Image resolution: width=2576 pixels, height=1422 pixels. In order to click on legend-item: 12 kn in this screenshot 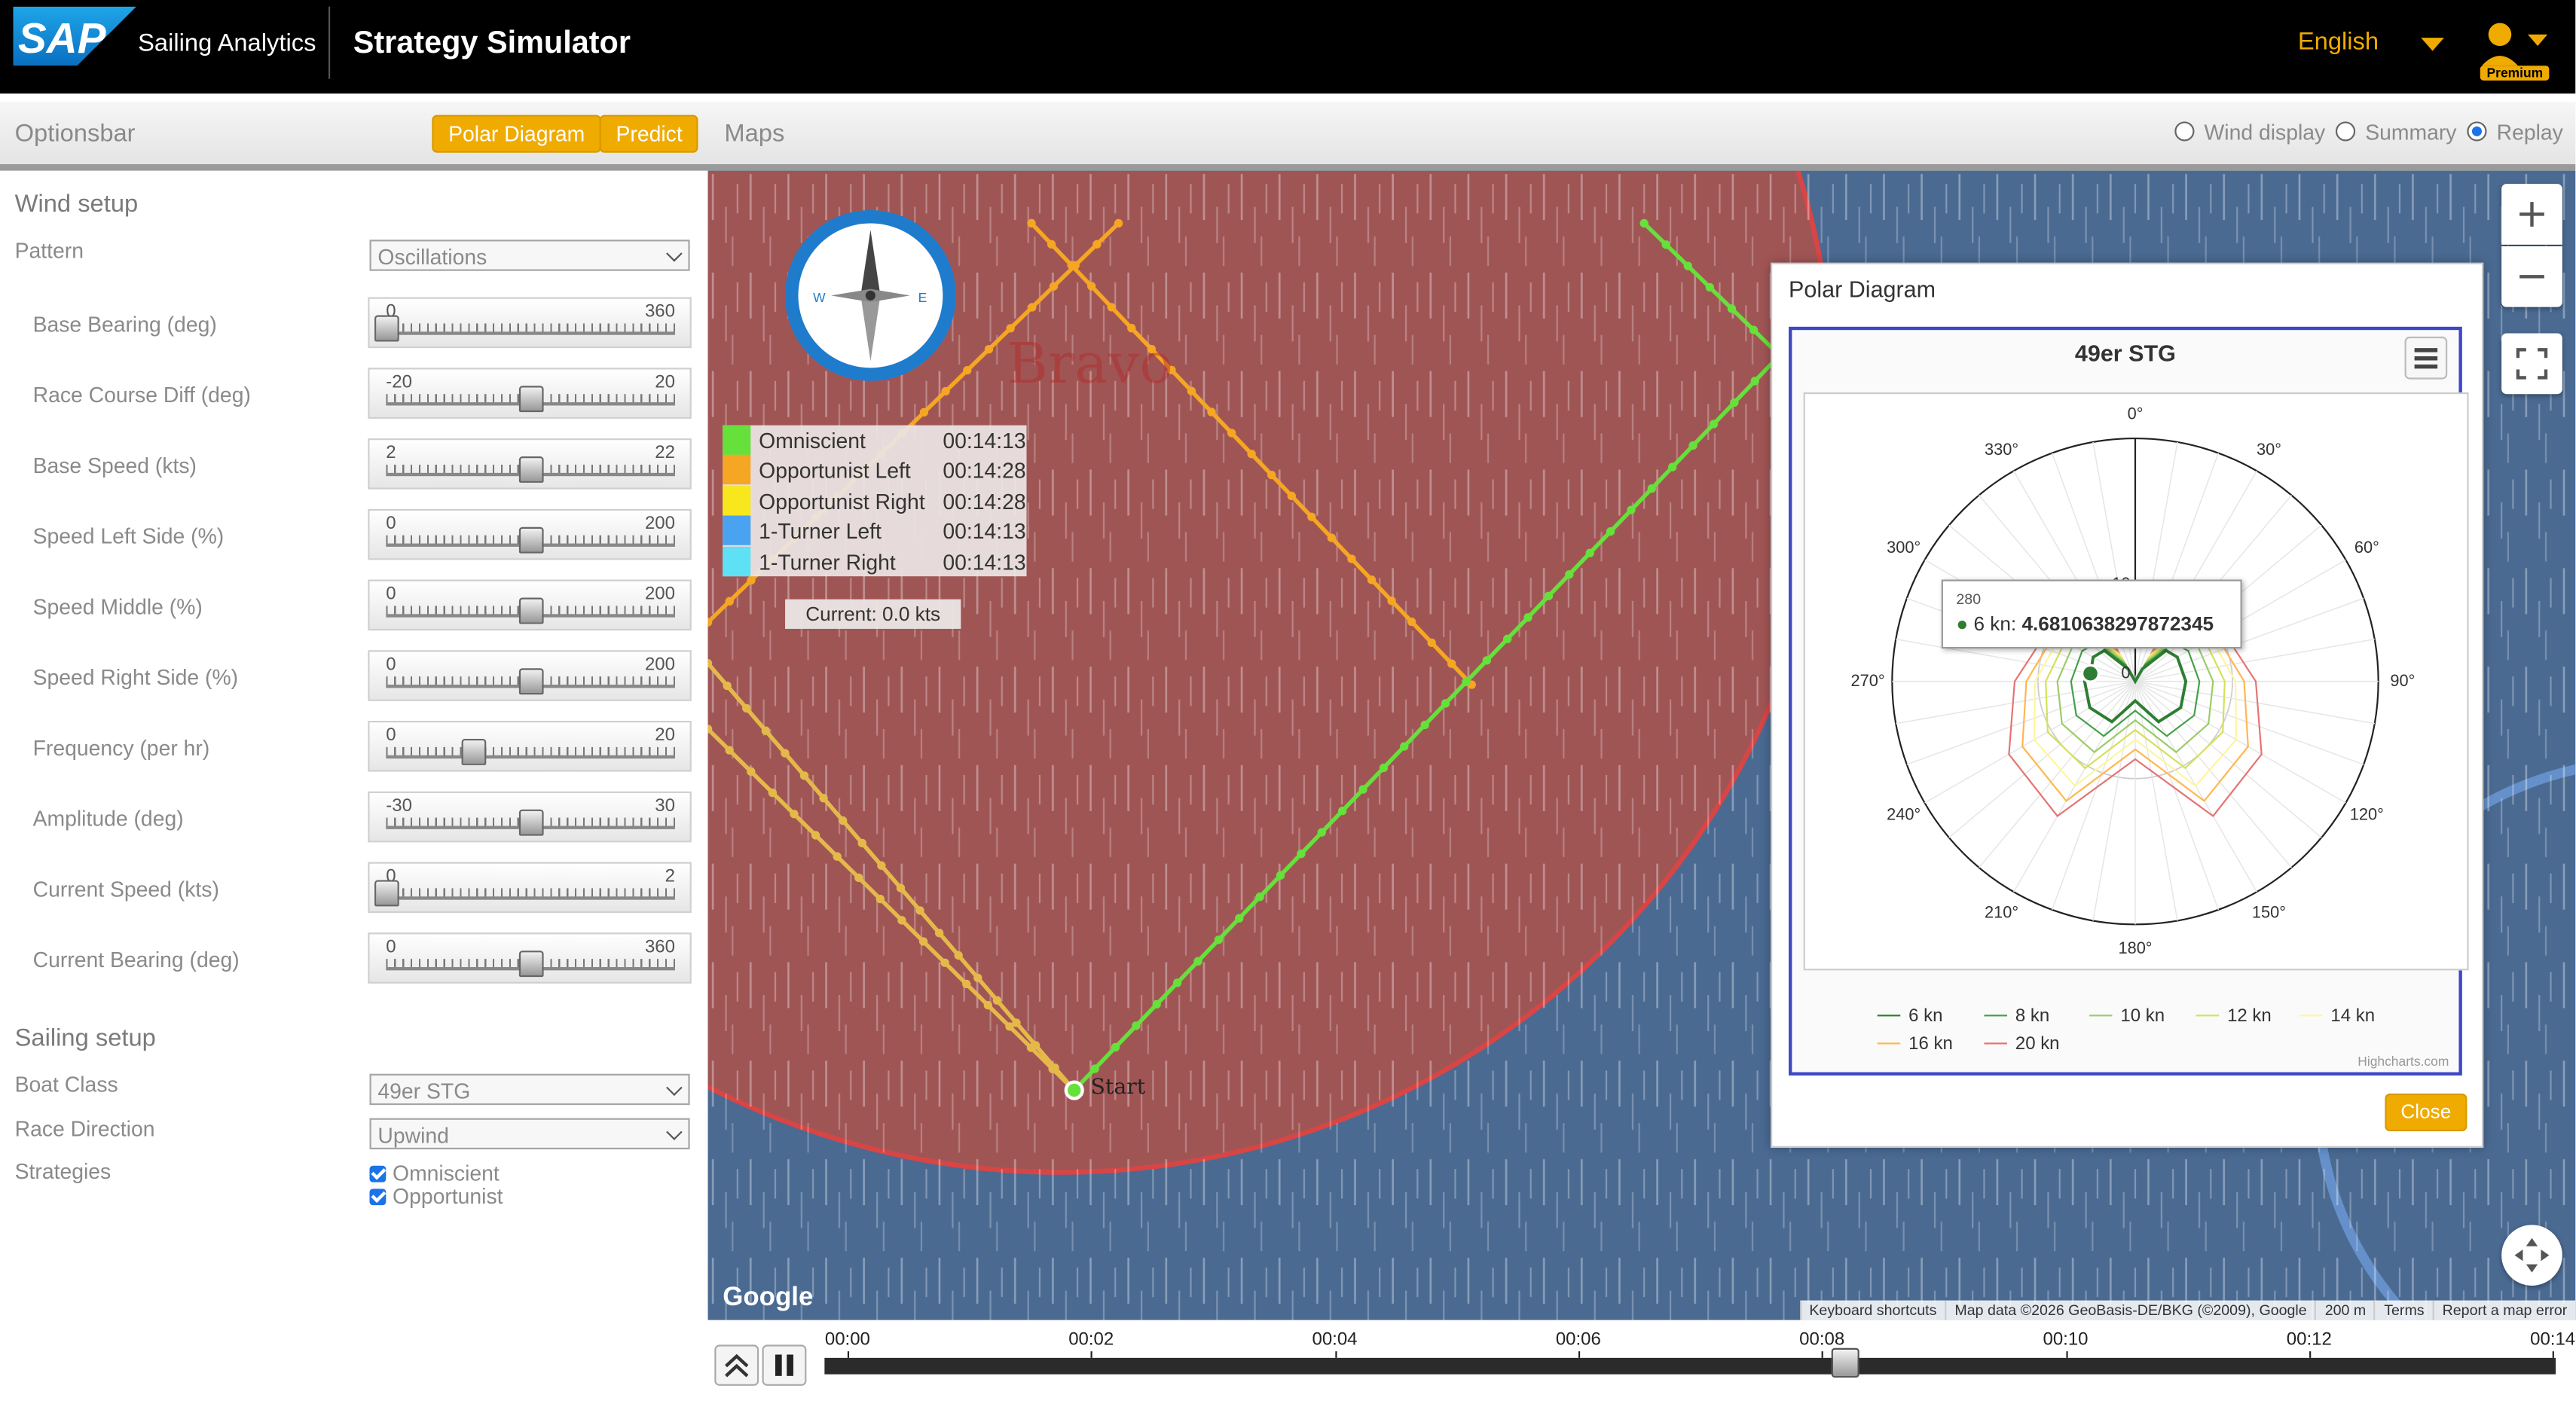, I will do `click(2234, 1016)`.